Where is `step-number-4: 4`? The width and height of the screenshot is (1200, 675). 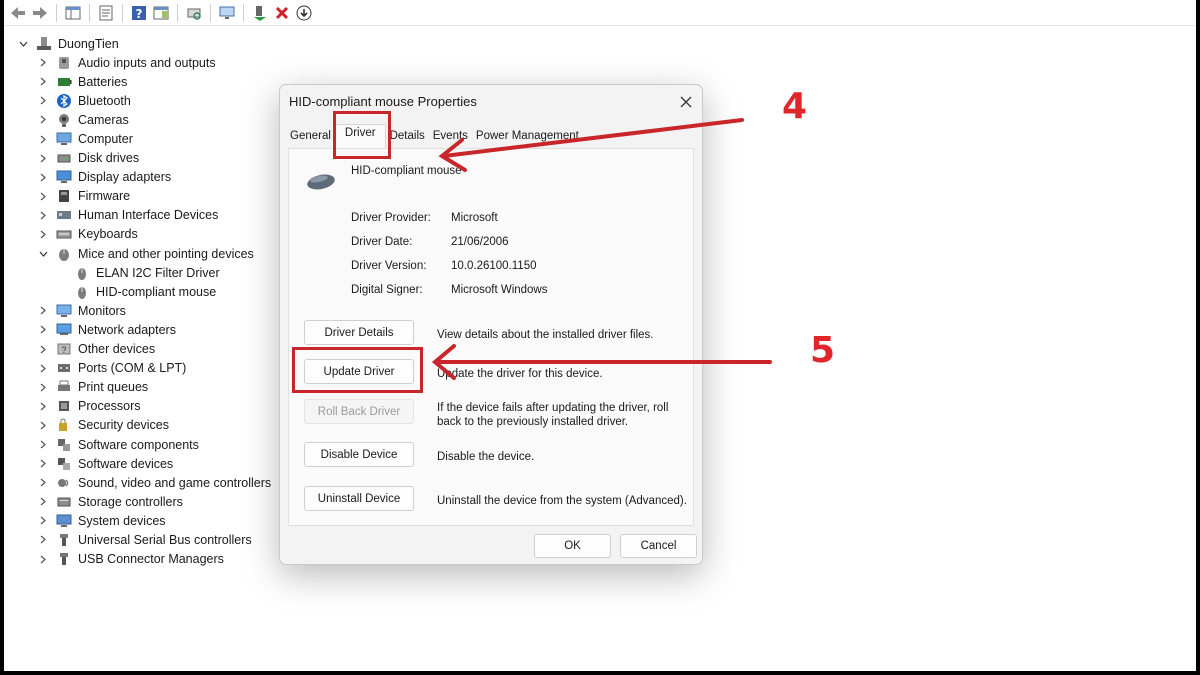
step-number-4: 4 is located at coordinates (795, 106).